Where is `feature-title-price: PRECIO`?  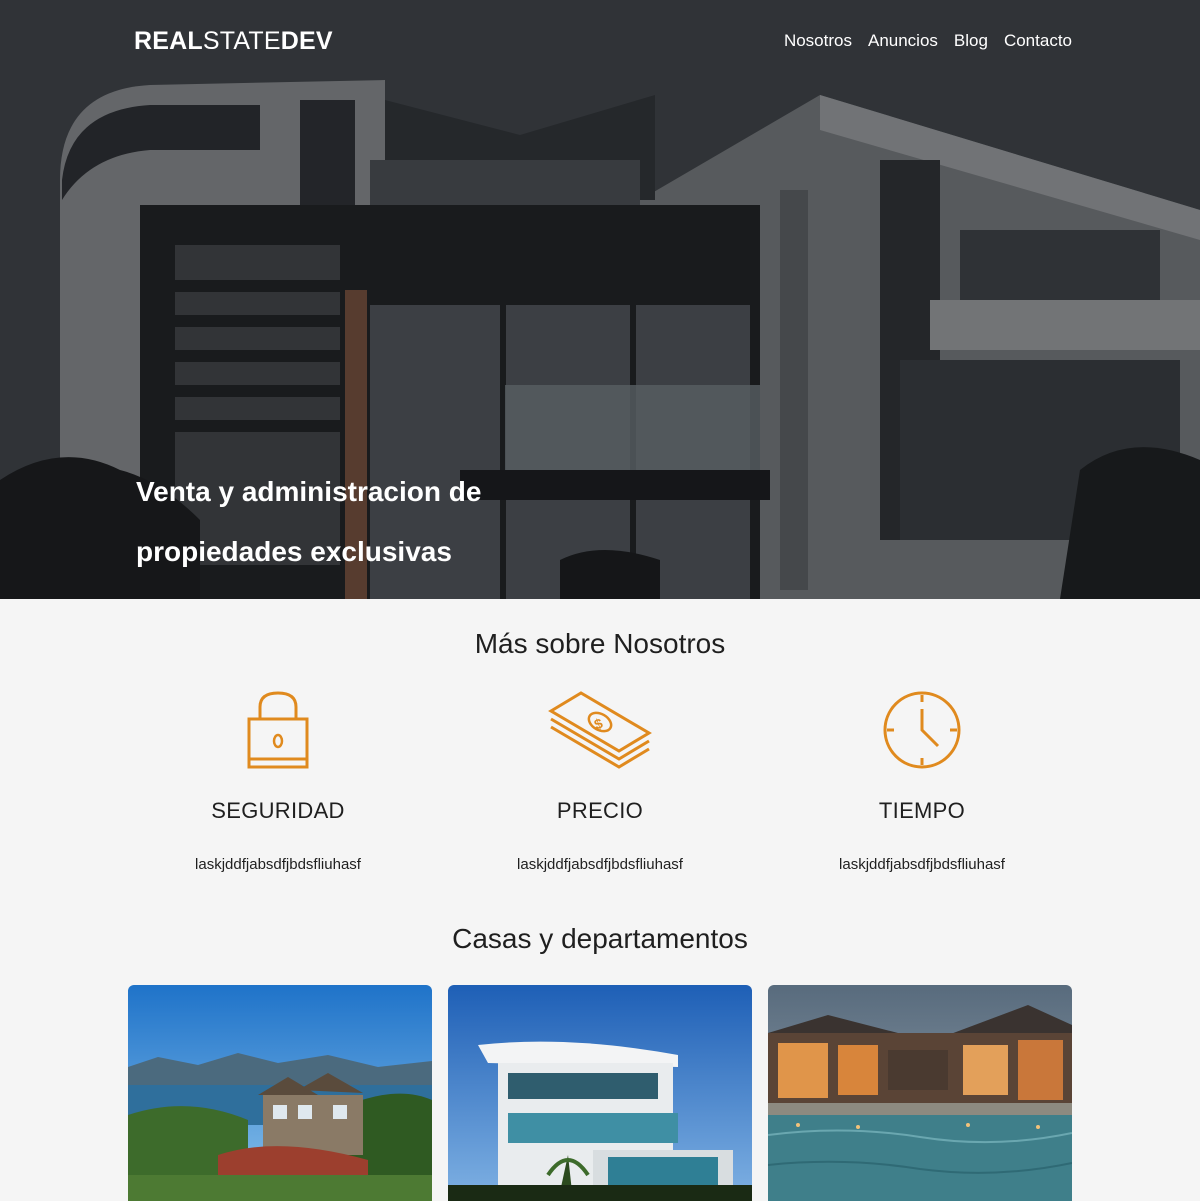
feature-title-price: PRECIO is located at coordinates (600, 810).